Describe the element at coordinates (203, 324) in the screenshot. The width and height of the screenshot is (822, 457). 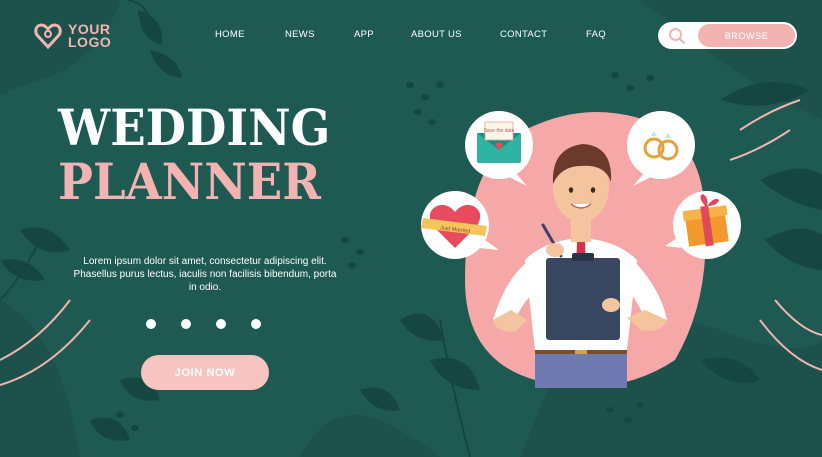
I see `slider-dots` at that location.